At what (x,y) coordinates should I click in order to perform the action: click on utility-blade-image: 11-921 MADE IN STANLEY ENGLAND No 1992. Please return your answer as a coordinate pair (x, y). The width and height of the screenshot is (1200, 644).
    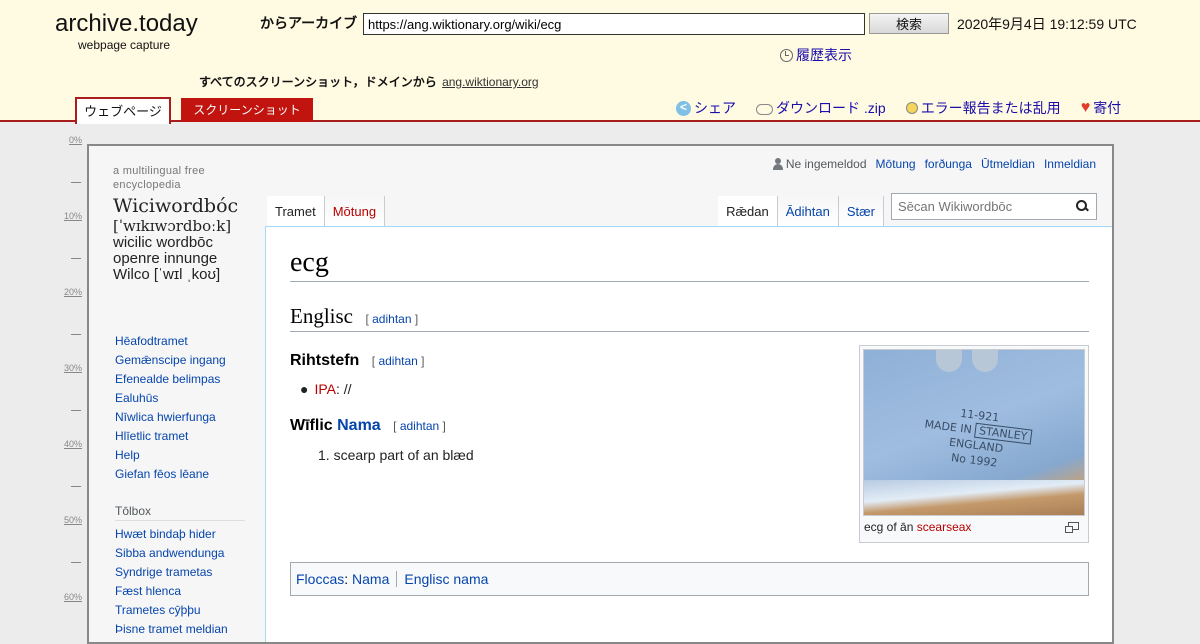
    Looking at the image, I should click on (974, 432).